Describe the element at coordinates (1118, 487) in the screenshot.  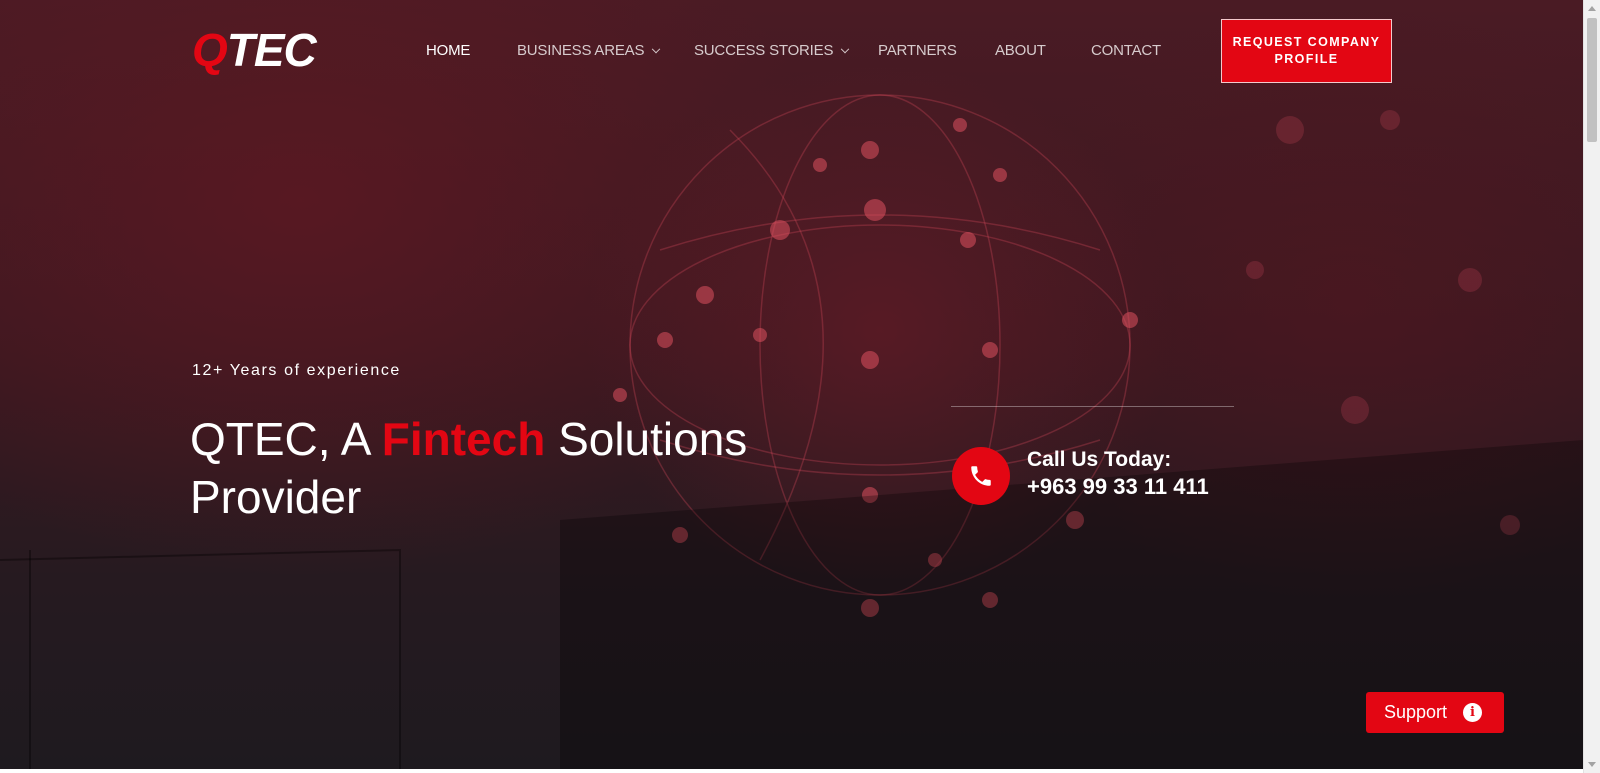
I see `phone-number: +963 99 33 11 411` at that location.